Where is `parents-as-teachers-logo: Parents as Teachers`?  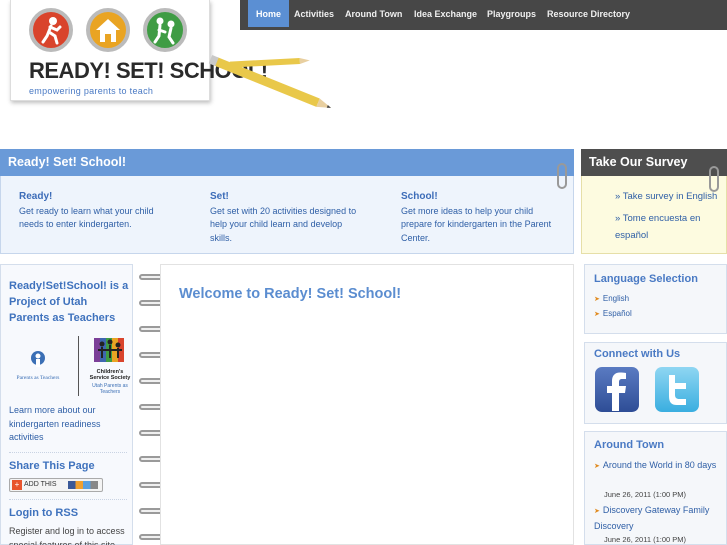 parents-as-teachers-logo: Parents as Teachers is located at coordinates (38, 365).